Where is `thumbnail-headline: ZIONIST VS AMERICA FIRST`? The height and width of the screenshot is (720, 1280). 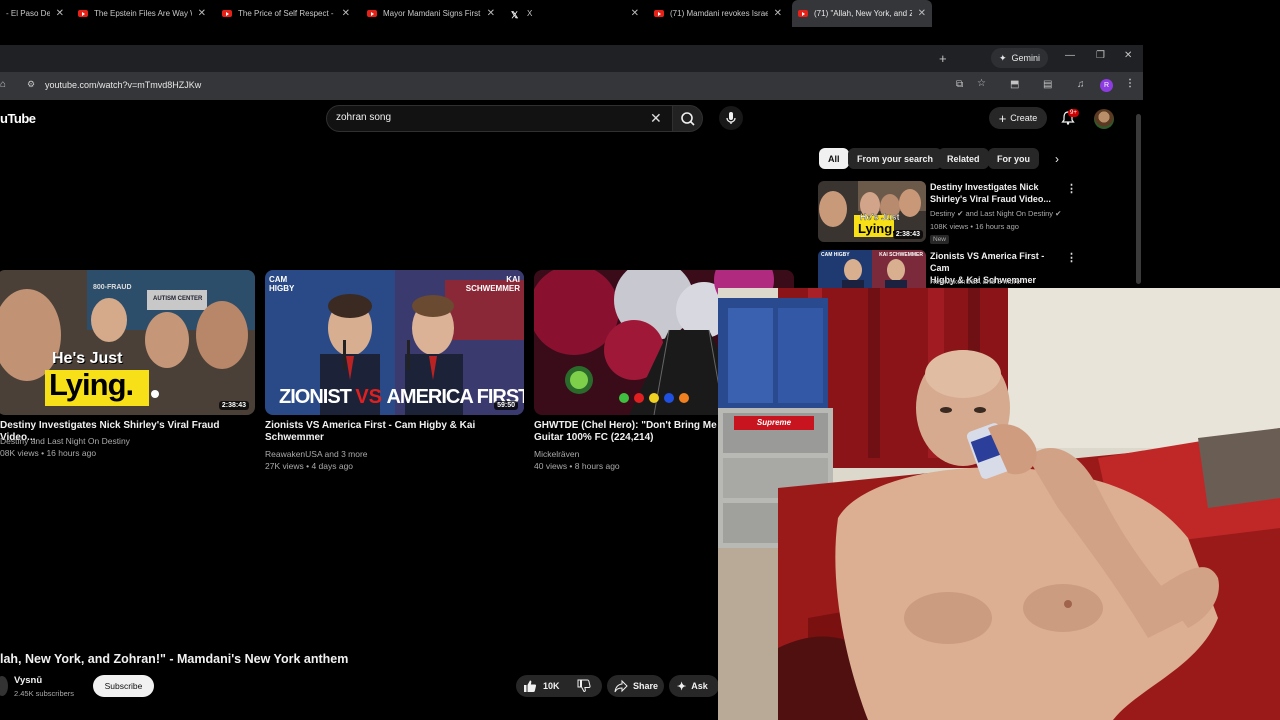
thumbnail-headline: ZIONIST VS AMERICA FIRST is located at coordinates (401, 397).